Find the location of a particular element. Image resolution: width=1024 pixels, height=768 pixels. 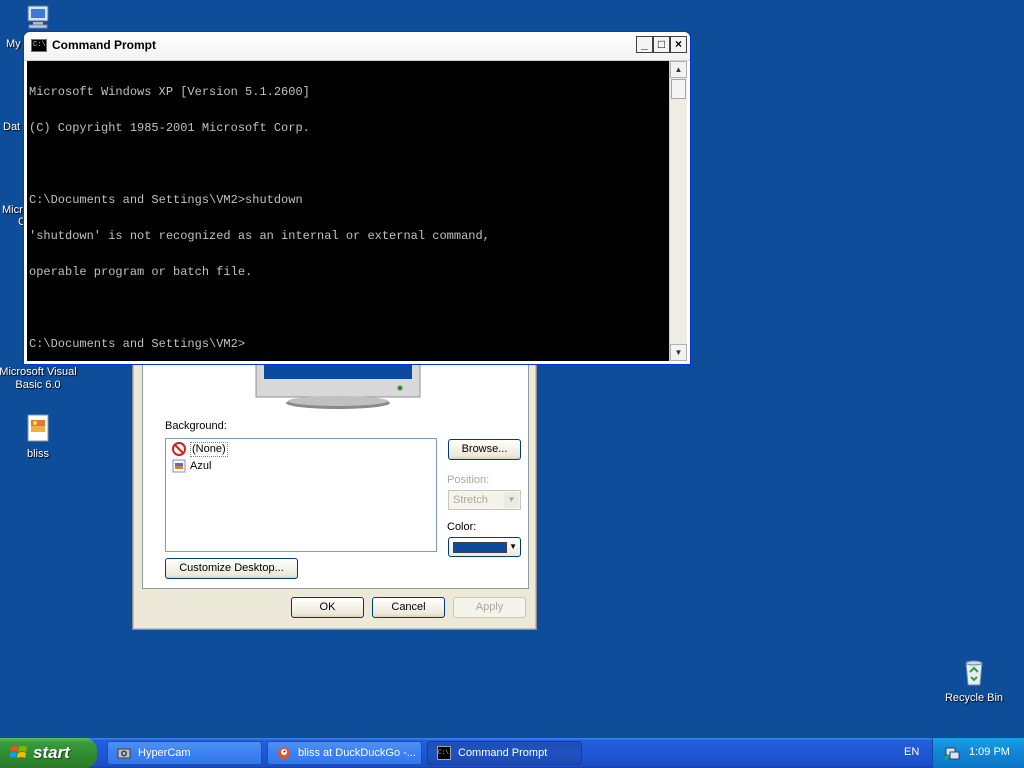

console-line: operable program or batch file. is located at coordinates (141, 272).